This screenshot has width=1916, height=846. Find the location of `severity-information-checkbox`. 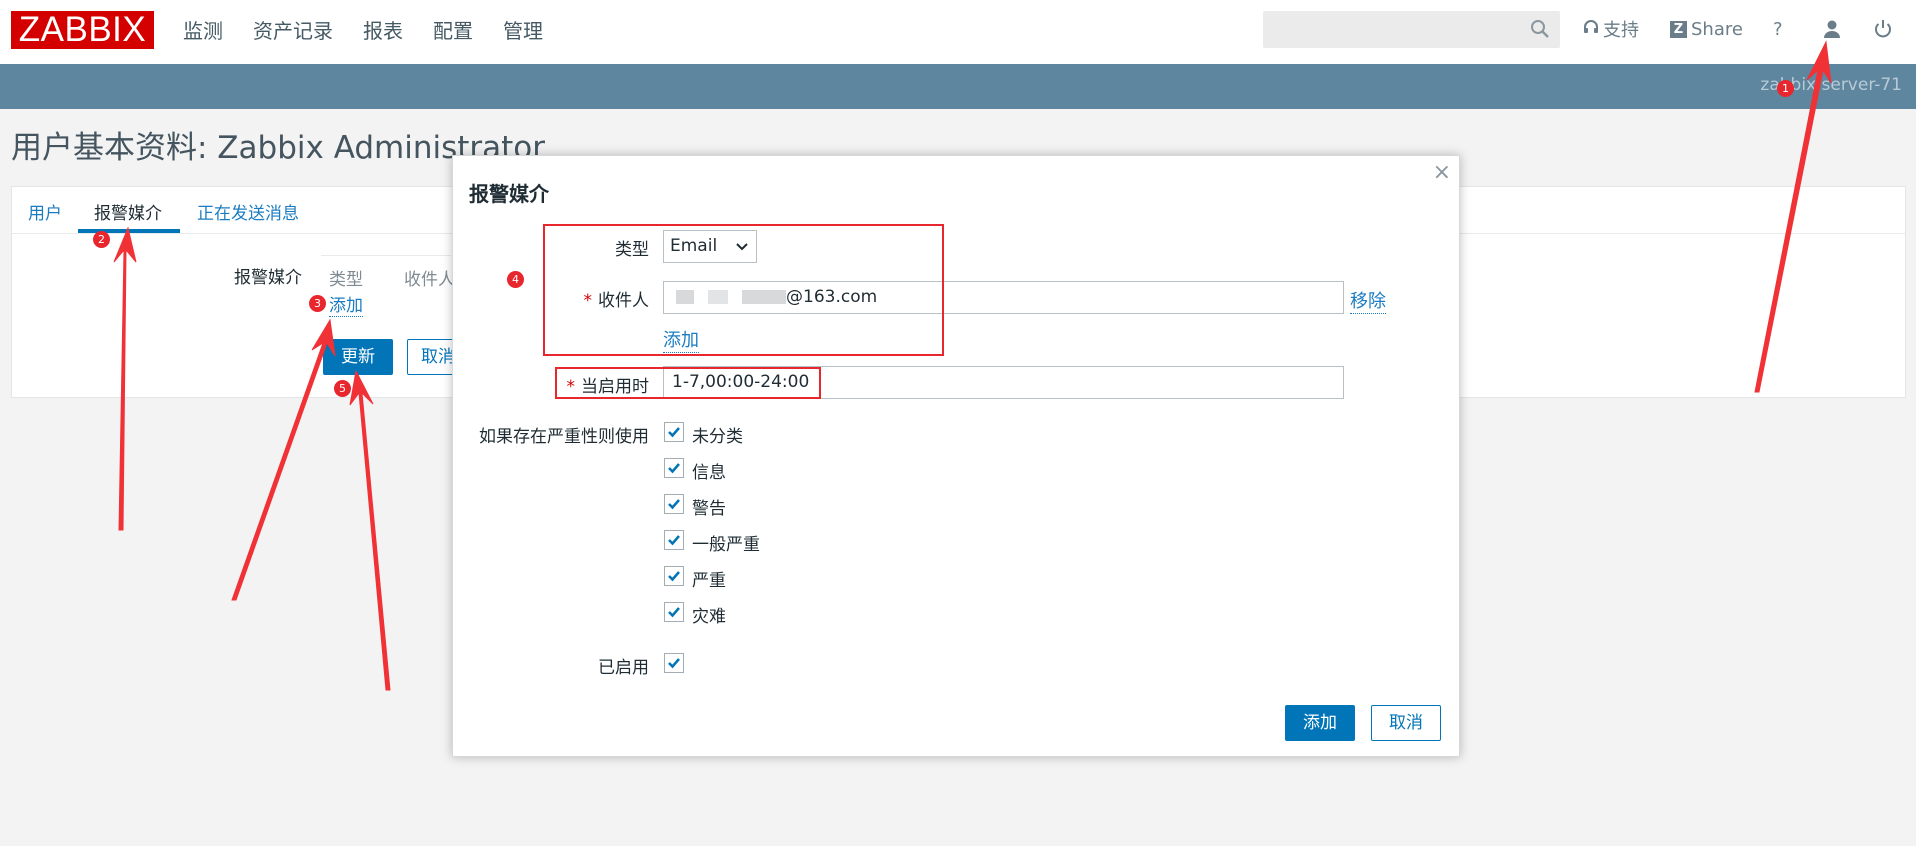

severity-information-checkbox is located at coordinates (674, 468).